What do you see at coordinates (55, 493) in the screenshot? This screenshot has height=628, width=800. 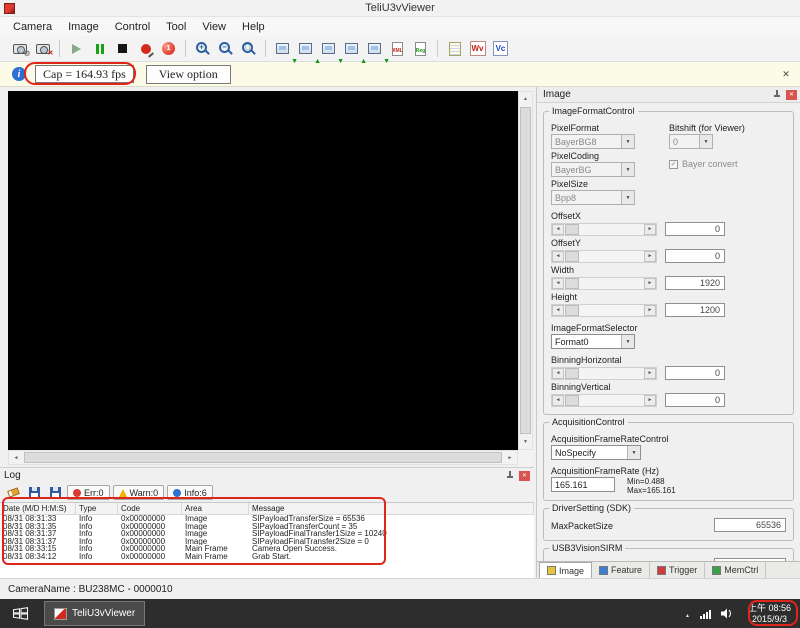 I see `log-save-as-button` at bounding box center [55, 493].